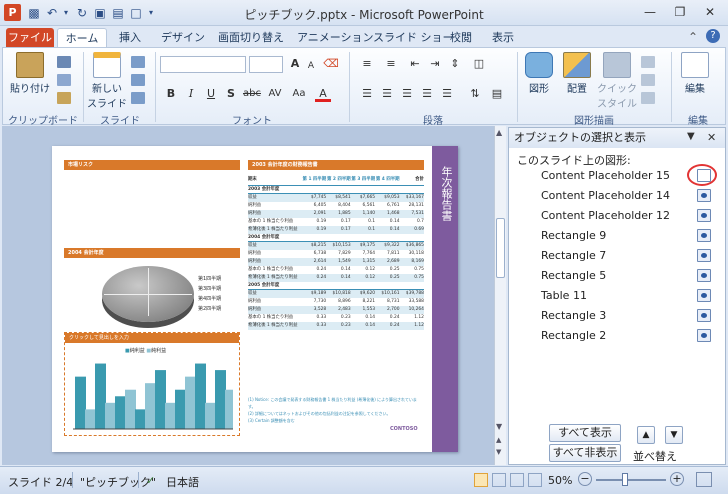 The height and width of the screenshot is (494, 728). What do you see at coordinates (503, 38) in the screenshot?
I see `tab-view: 表示` at bounding box center [503, 38].